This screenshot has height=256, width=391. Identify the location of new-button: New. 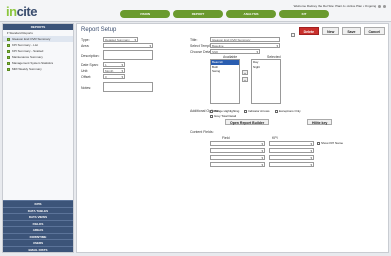
(331, 31).